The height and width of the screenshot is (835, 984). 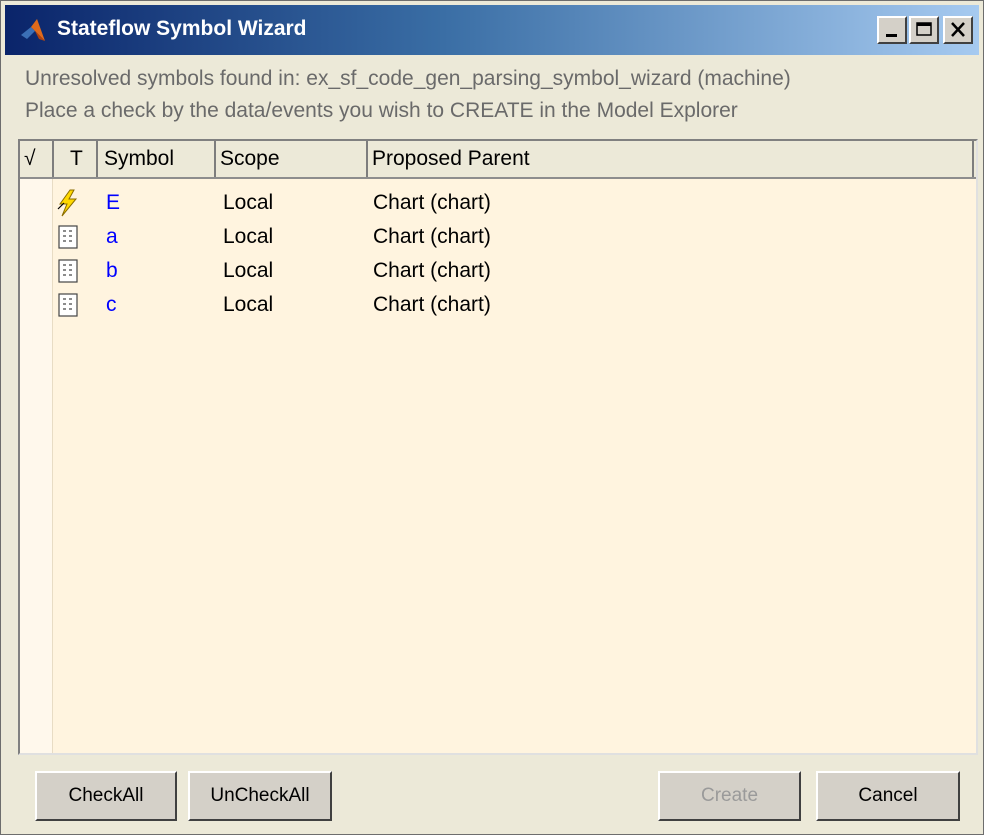 I want to click on maximize-button, so click(x=924, y=30).